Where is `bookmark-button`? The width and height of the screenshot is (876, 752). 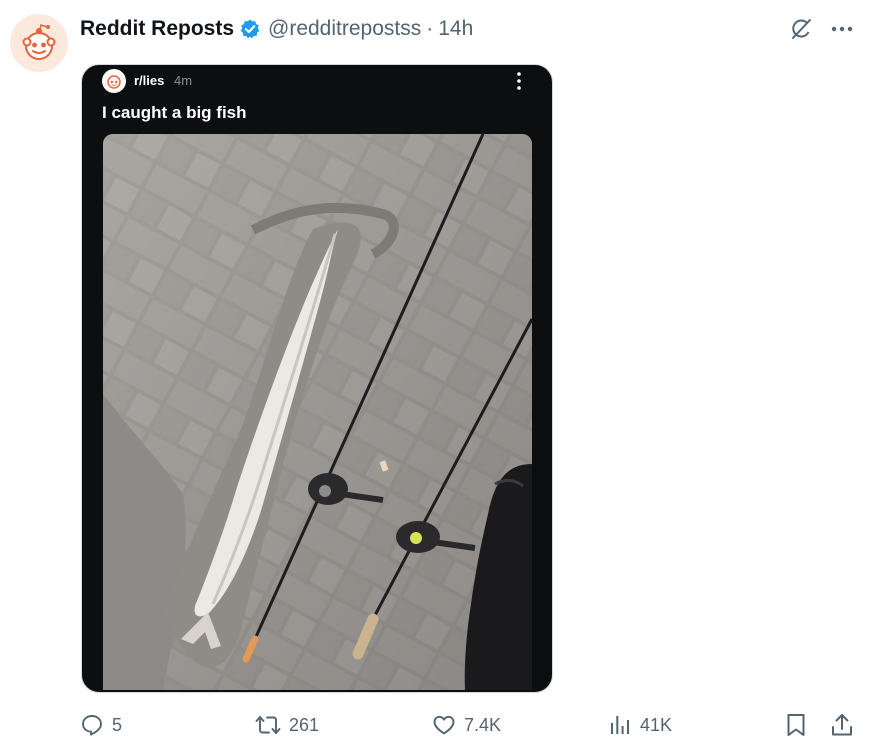
bookmark-button is located at coordinates (796, 725).